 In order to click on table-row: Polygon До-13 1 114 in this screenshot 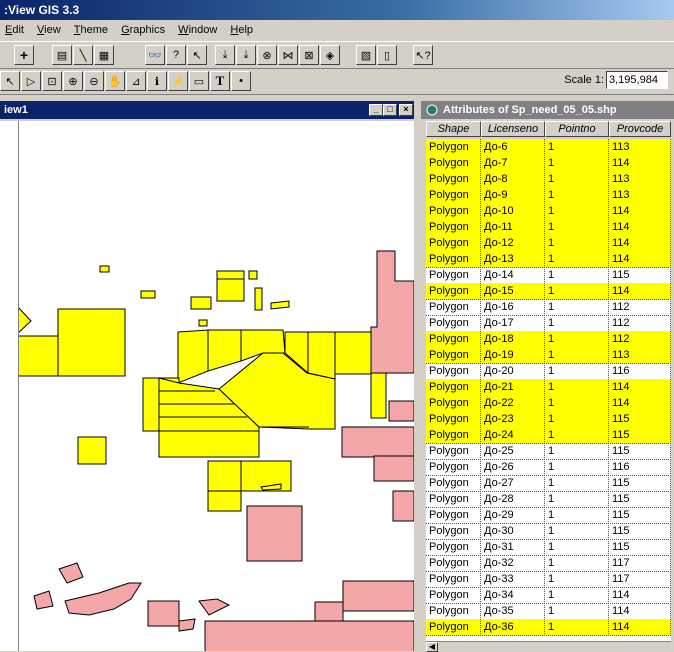, I will do `click(548, 259)`.